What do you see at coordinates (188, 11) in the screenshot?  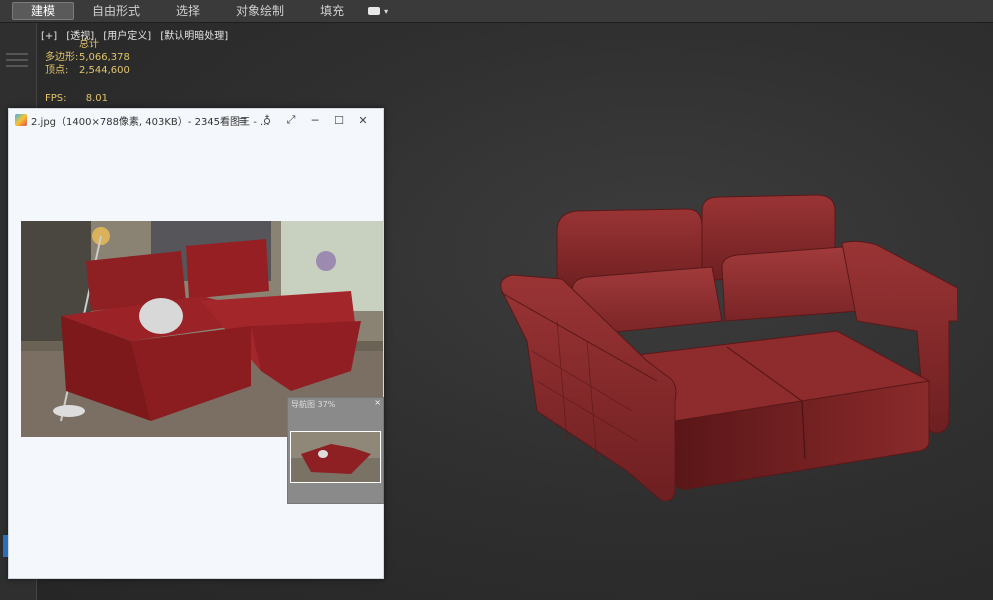 I see `tab-selection: 选择` at bounding box center [188, 11].